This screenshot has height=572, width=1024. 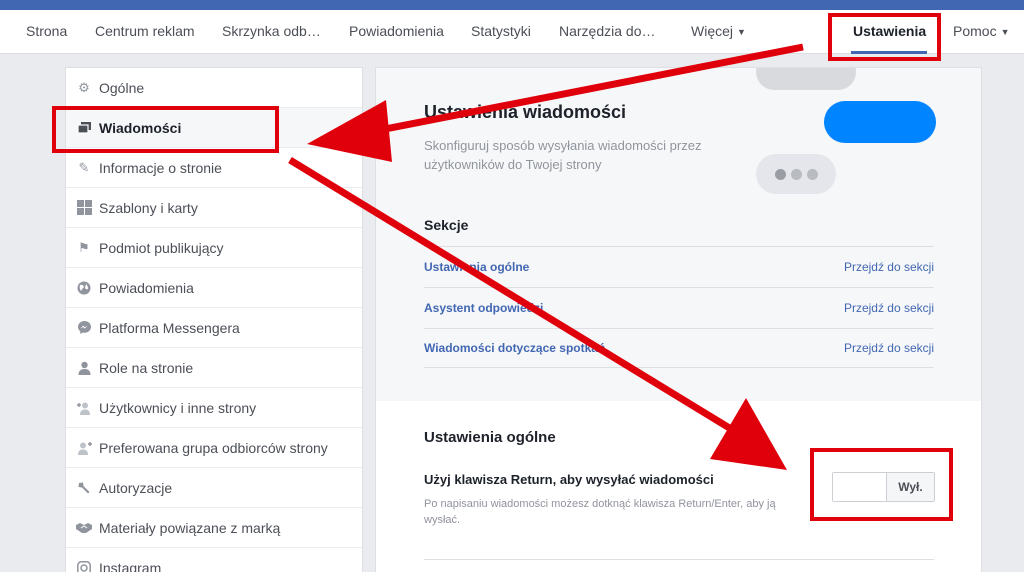 I want to click on sidebar-item-label: Role na stronie, so click(x=146, y=367).